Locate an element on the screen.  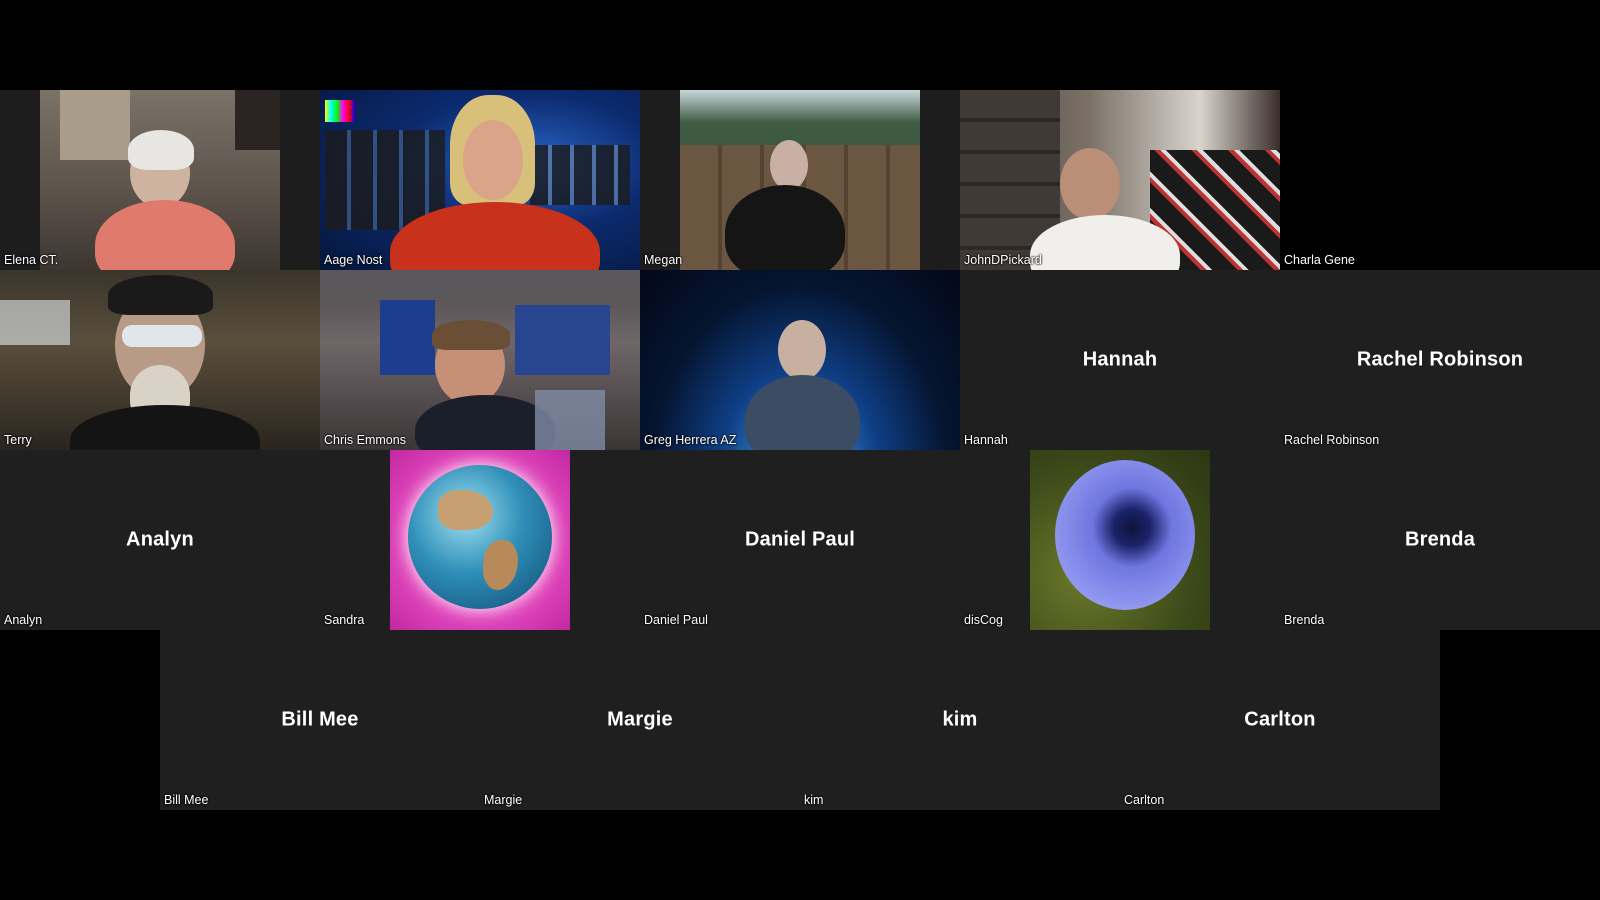
participant-tile-johndpickard: JohnDPickard is located at coordinates (1120, 180).